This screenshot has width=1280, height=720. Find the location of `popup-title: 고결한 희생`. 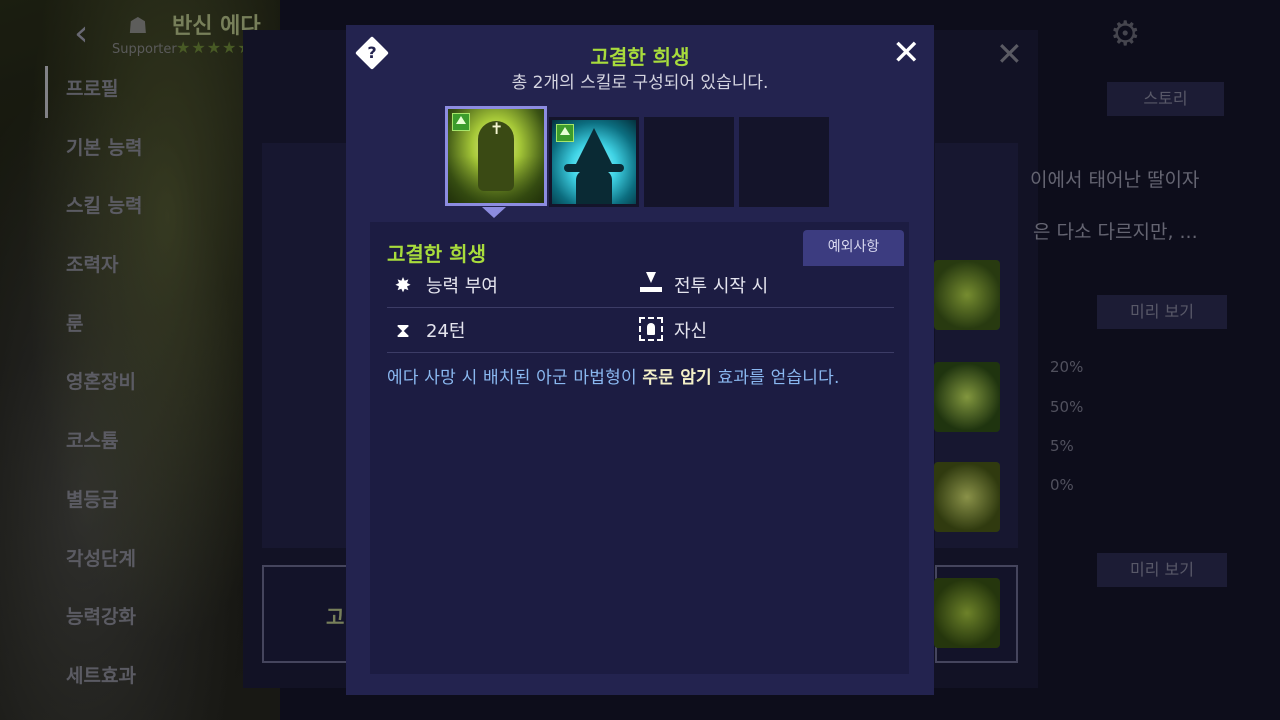

popup-title: 고결한 희생 is located at coordinates (640, 57).